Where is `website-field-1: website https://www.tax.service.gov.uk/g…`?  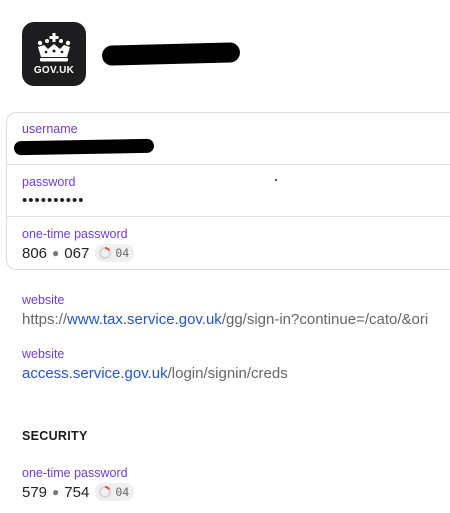 website-field-1: website https://www.tax.service.gov.uk/g… is located at coordinates (225, 310).